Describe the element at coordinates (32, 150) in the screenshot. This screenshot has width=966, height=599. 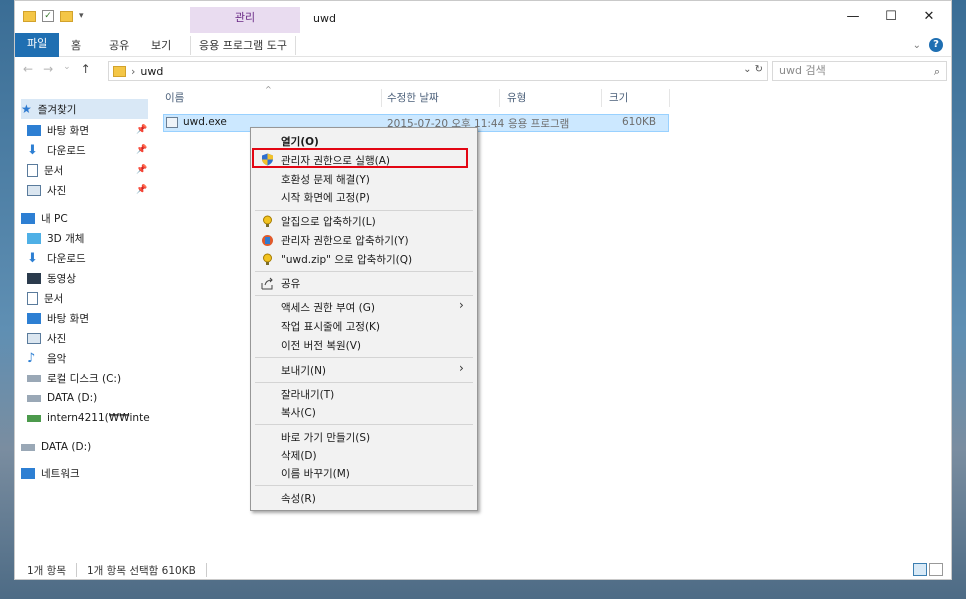
I see `download-arrow-icon: ⬇` at that location.